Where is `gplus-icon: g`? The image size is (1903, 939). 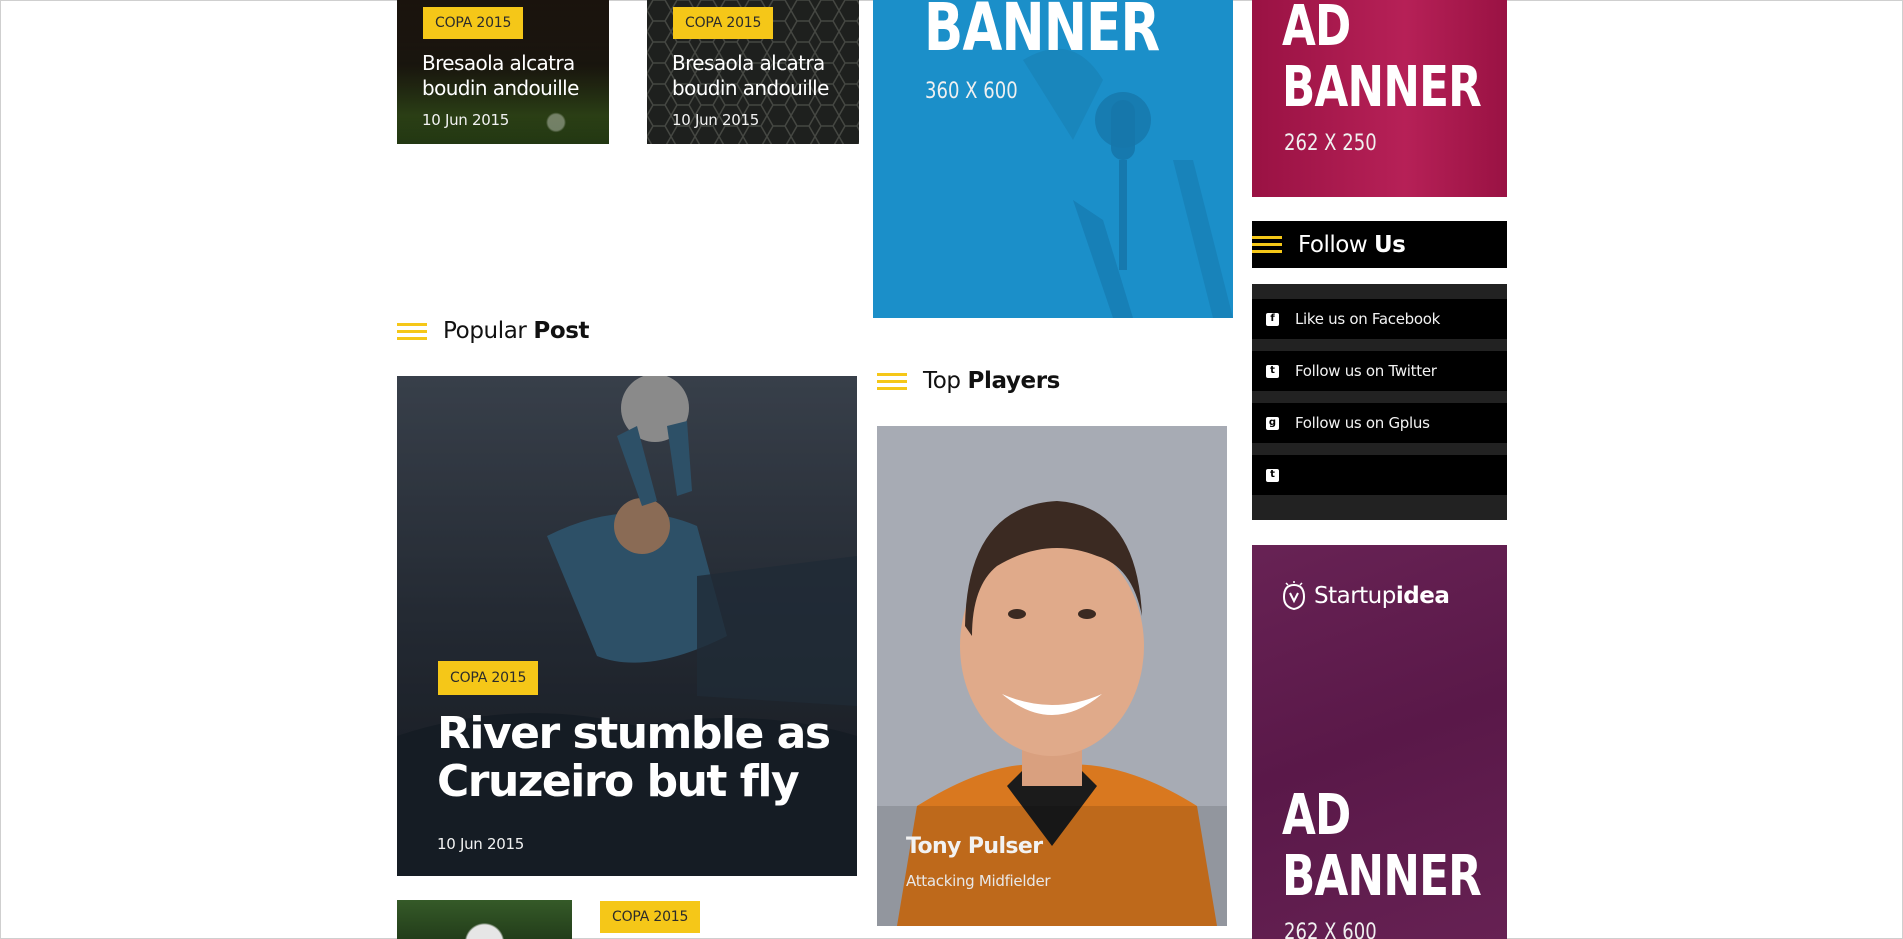 gplus-icon: g is located at coordinates (1272, 423).